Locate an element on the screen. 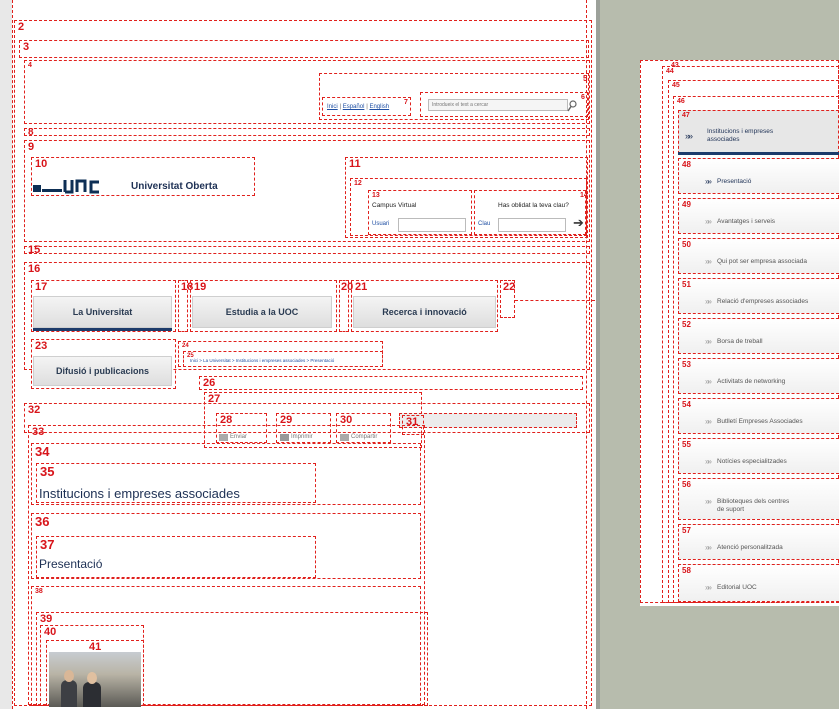 The image size is (839, 709). item-number: 54 is located at coordinates (686, 404).